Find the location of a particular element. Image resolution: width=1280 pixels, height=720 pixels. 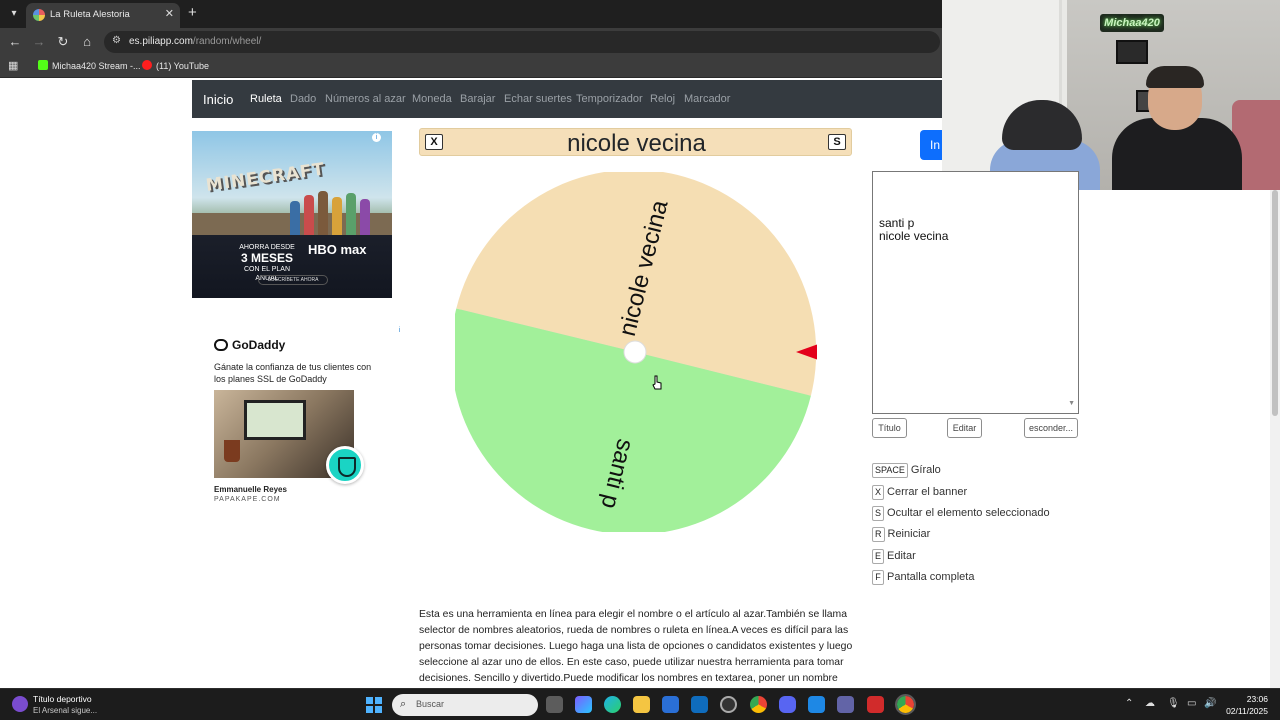

nav-temporizador: Temporizador is located at coordinates (609, 99).